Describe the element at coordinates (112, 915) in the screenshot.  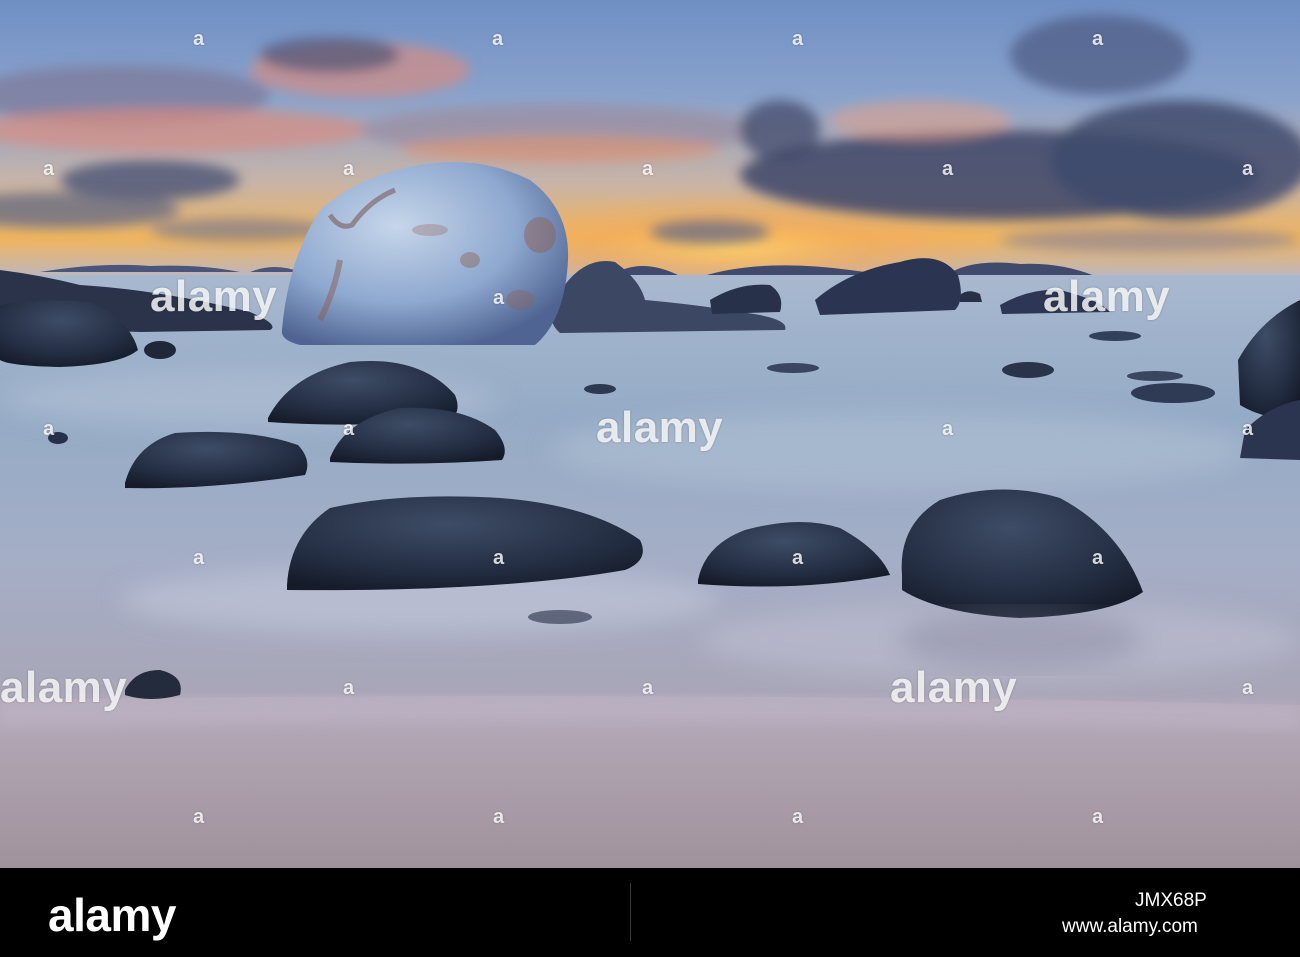
I see `alamy-logo: alamy` at that location.